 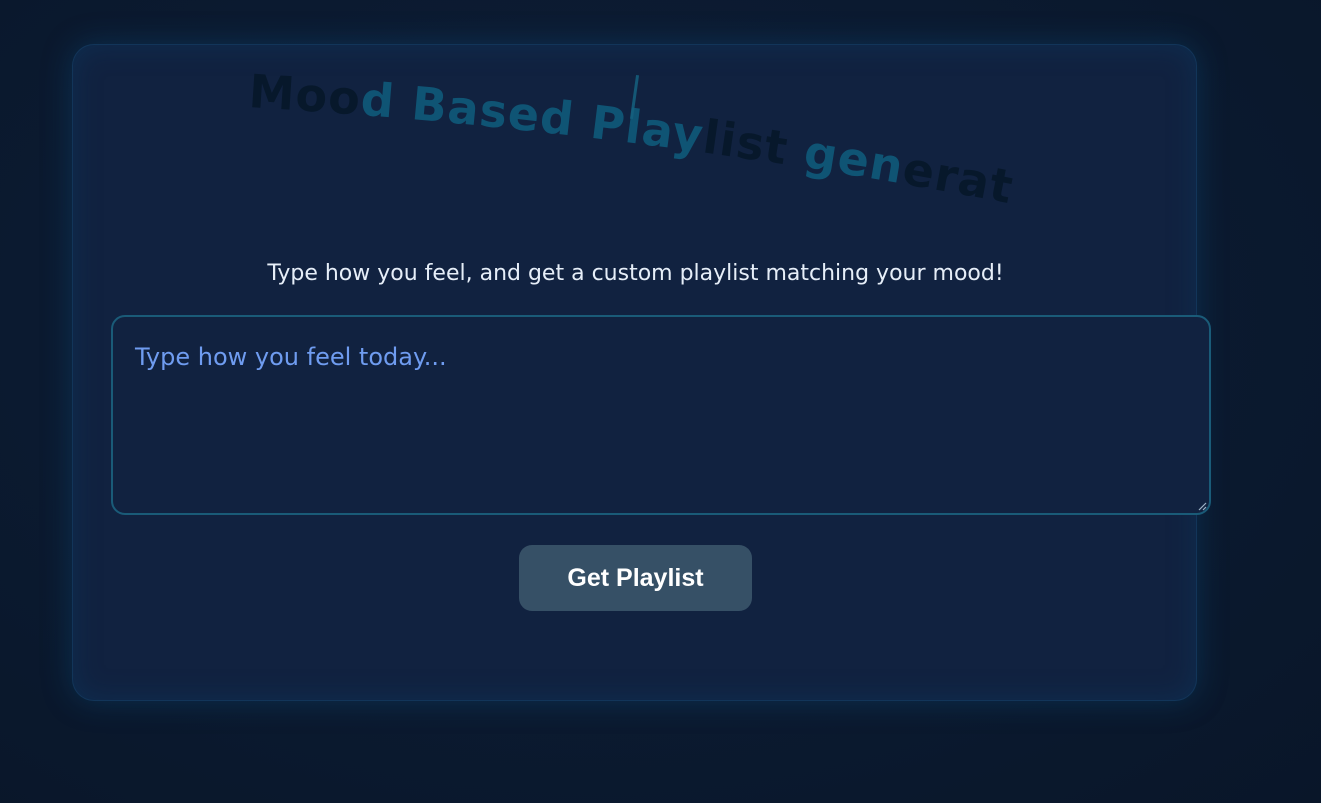 What do you see at coordinates (1202, 506) in the screenshot?
I see `resize-grip-icon` at bounding box center [1202, 506].